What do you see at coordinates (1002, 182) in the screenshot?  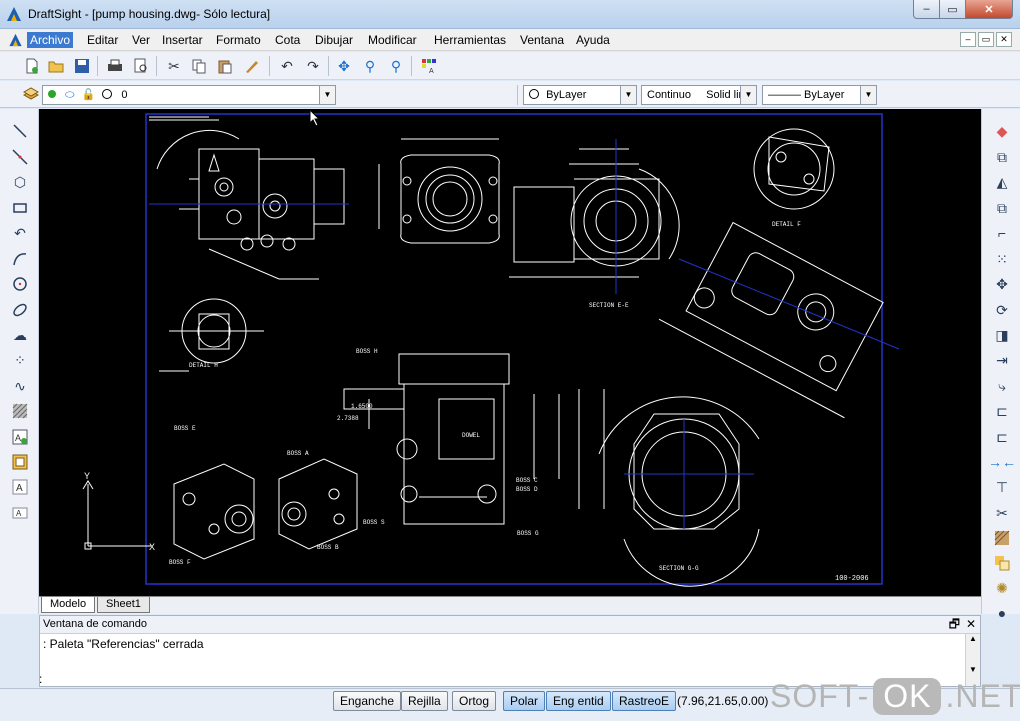 I see `mirror-icon: ◭` at bounding box center [1002, 182].